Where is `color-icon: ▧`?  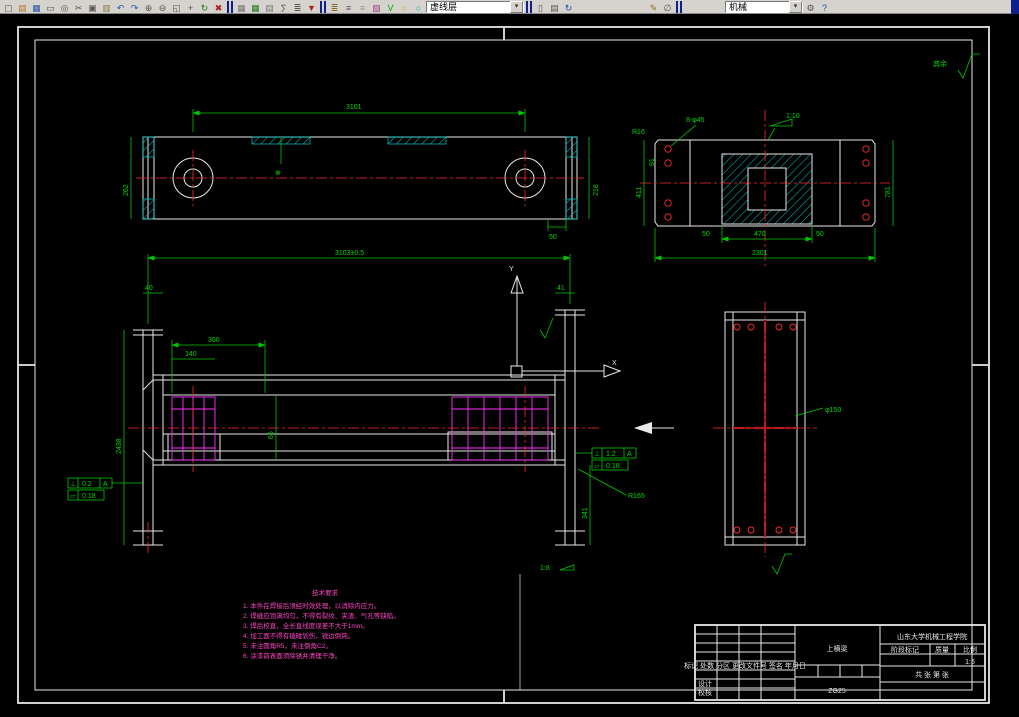 color-icon: ▧ is located at coordinates (376, 6).